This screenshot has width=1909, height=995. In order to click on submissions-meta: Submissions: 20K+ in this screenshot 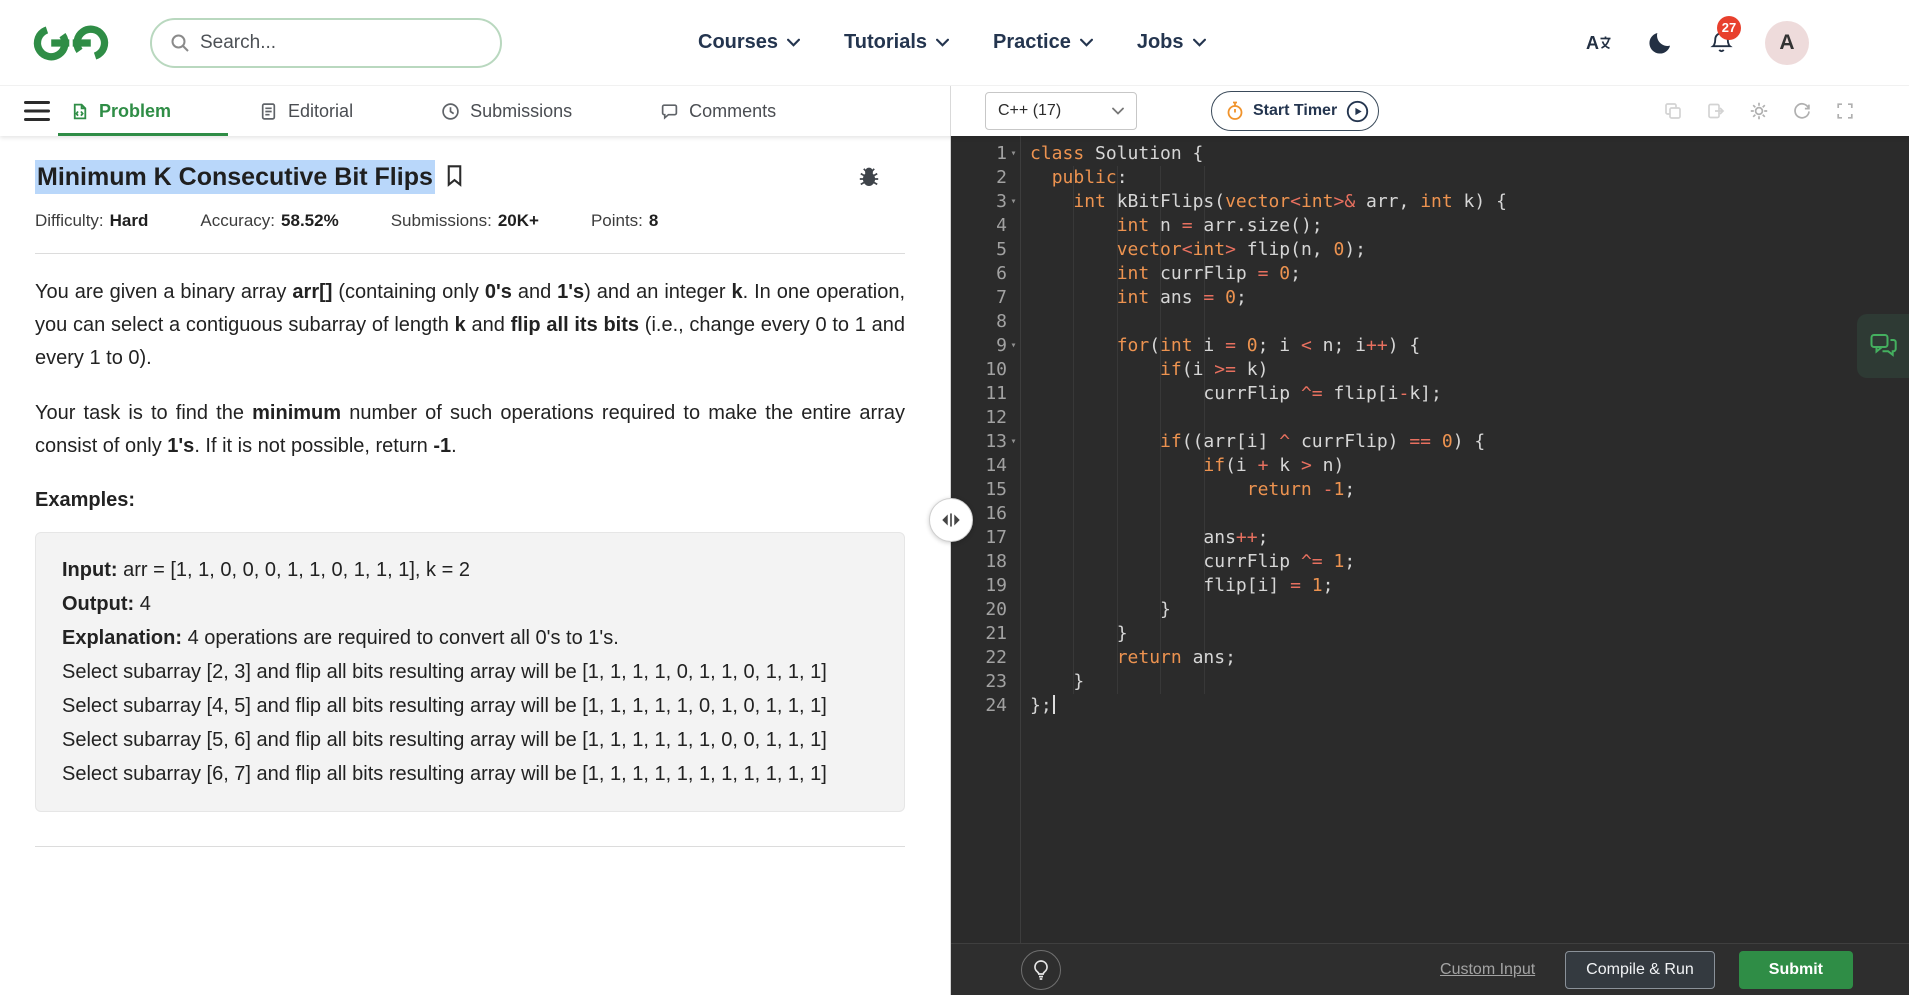, I will do `click(464, 221)`.